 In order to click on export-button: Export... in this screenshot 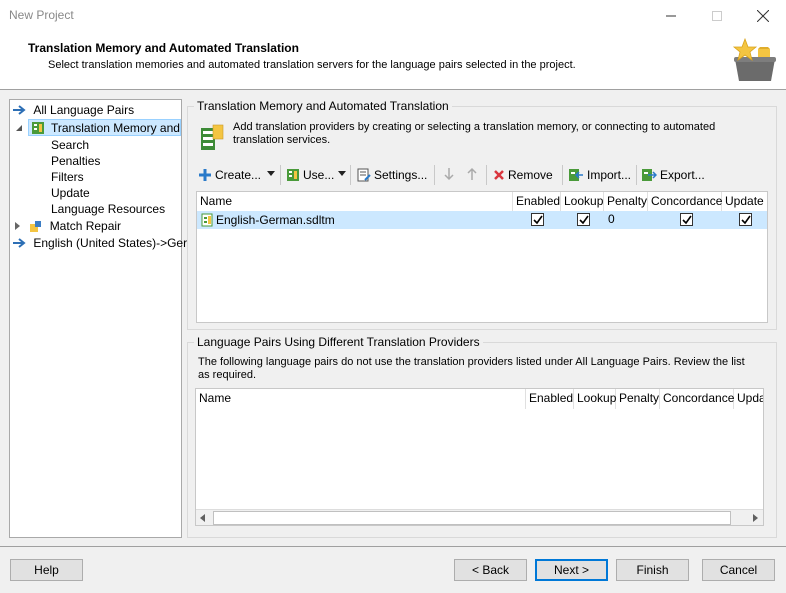, I will do `click(673, 175)`.